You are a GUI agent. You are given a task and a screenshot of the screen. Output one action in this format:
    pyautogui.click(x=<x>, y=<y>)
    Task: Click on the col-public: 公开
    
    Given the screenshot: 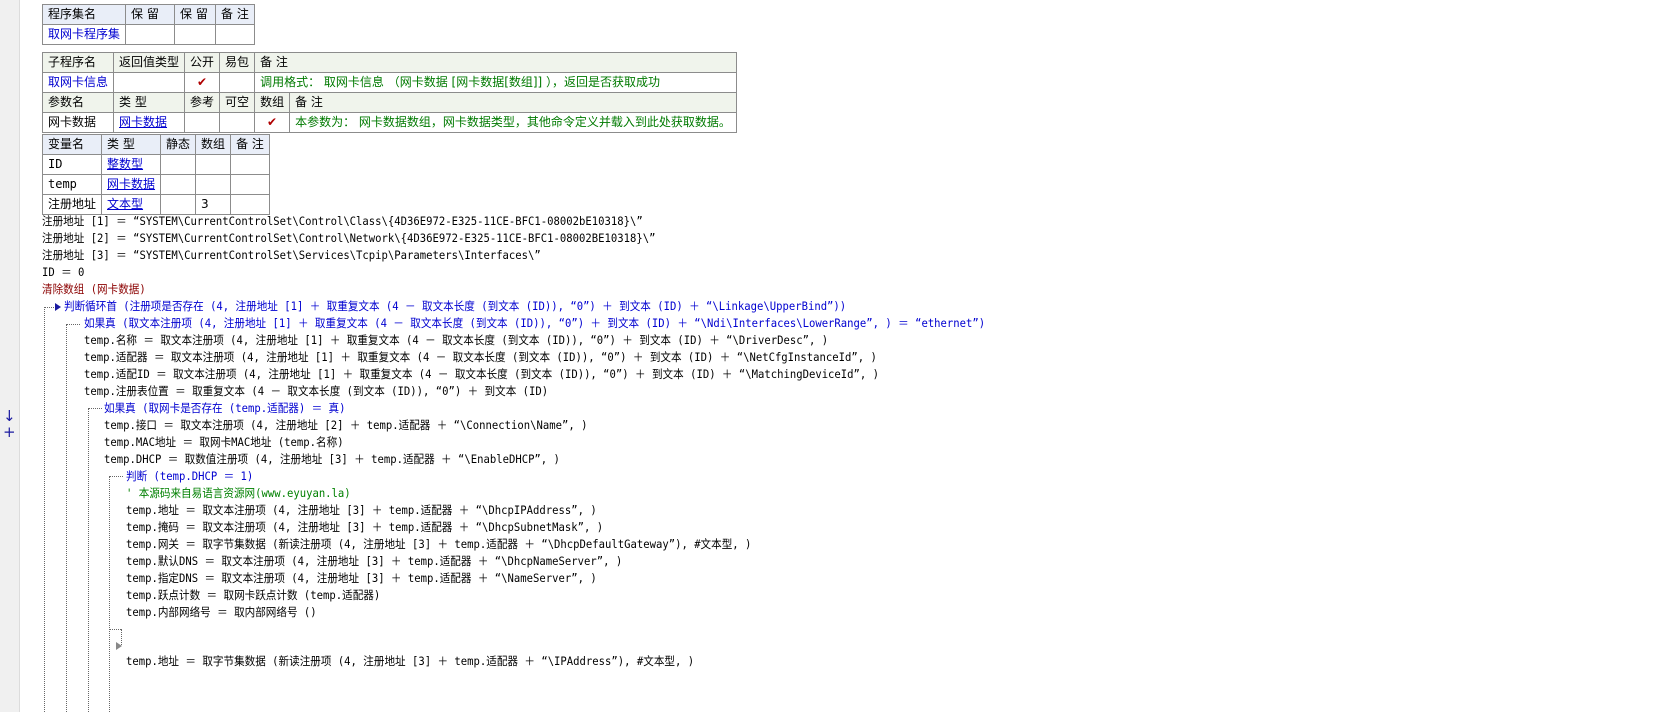 What is the action you would take?
    pyautogui.click(x=202, y=62)
    